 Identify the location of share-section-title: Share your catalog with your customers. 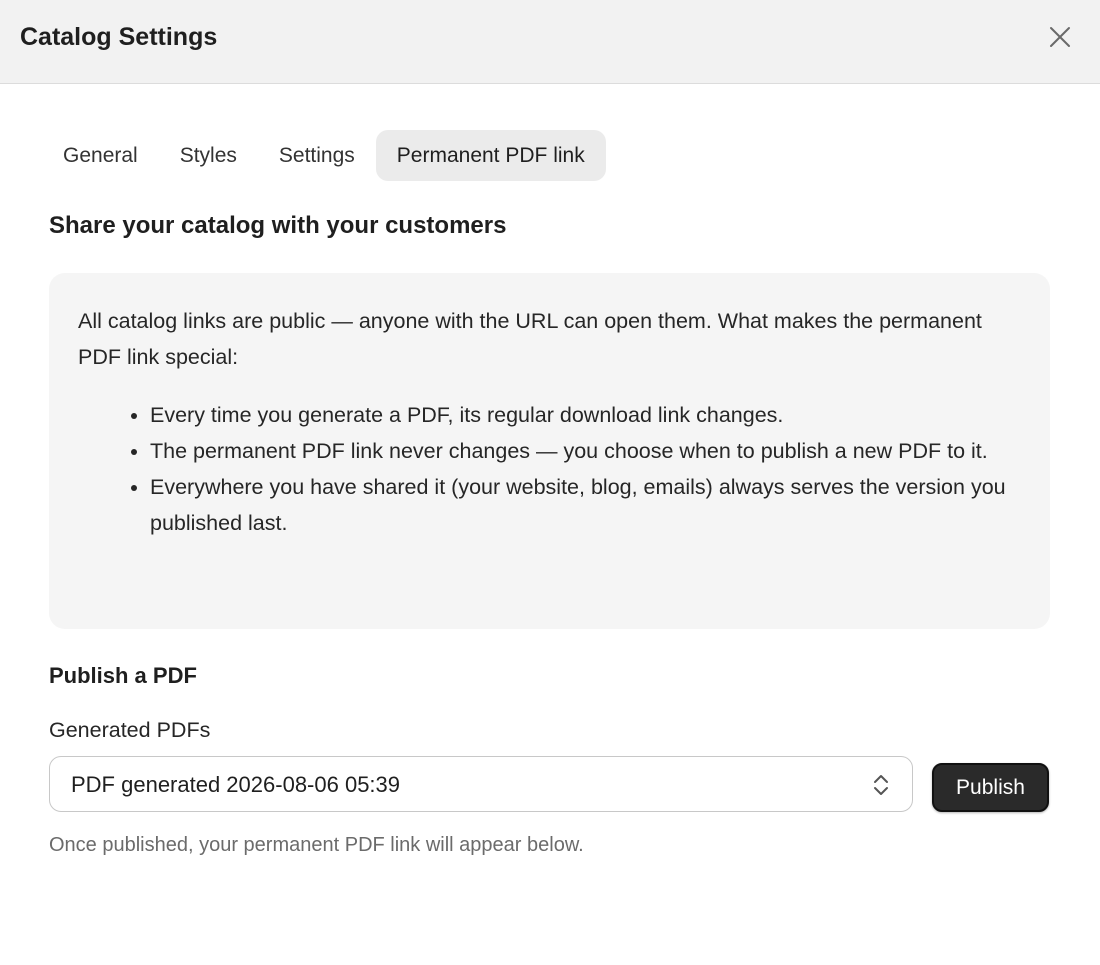
(278, 225).